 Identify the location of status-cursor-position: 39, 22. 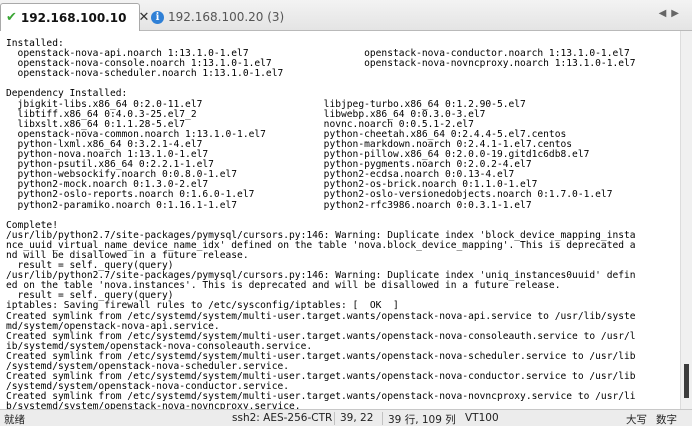
(357, 418).